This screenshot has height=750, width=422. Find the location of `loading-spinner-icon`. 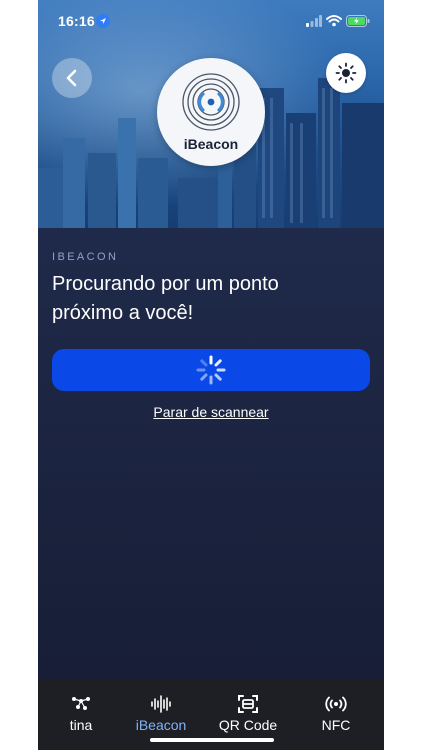

loading-spinner-icon is located at coordinates (211, 370).